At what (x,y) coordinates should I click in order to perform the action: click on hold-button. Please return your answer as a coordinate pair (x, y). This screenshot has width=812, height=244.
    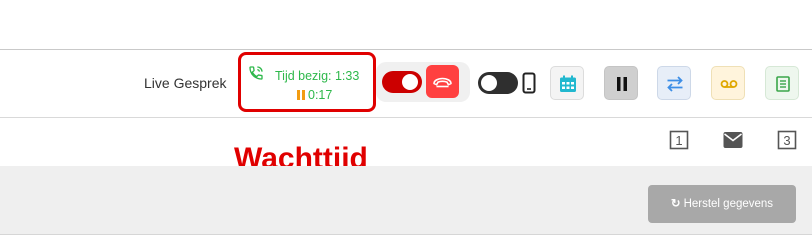
    Looking at the image, I should click on (621, 83).